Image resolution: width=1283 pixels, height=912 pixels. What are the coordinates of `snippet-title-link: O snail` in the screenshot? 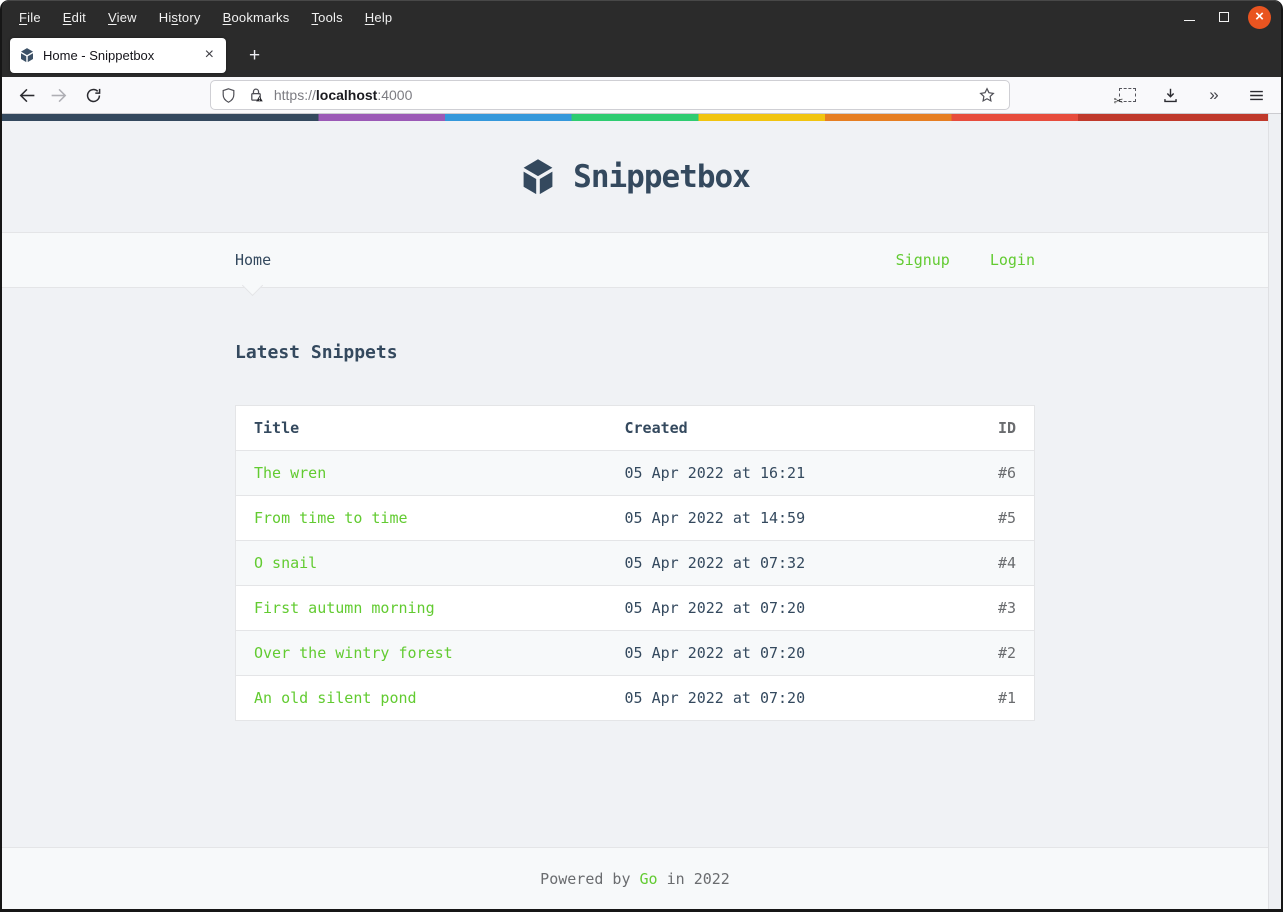 It's located at (285, 563).